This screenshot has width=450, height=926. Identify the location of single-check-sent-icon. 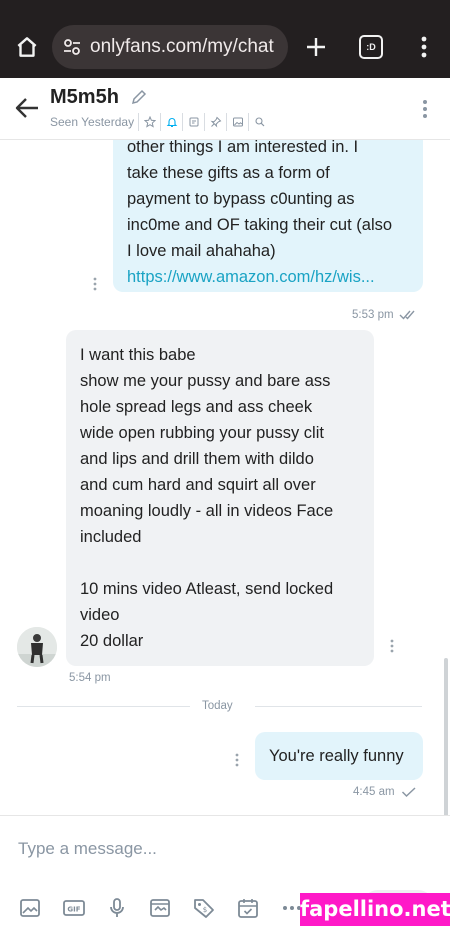
(408, 792).